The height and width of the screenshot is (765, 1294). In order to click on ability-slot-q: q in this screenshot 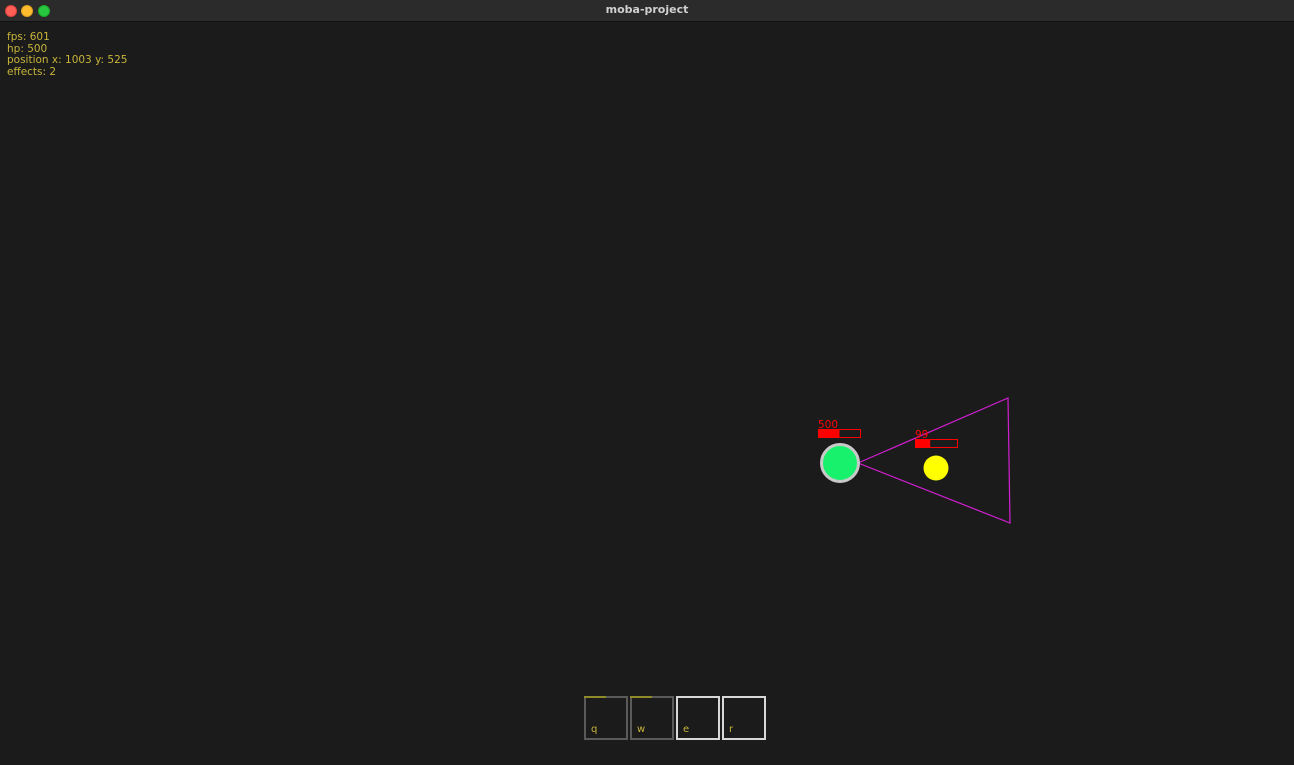, I will do `click(606, 718)`.